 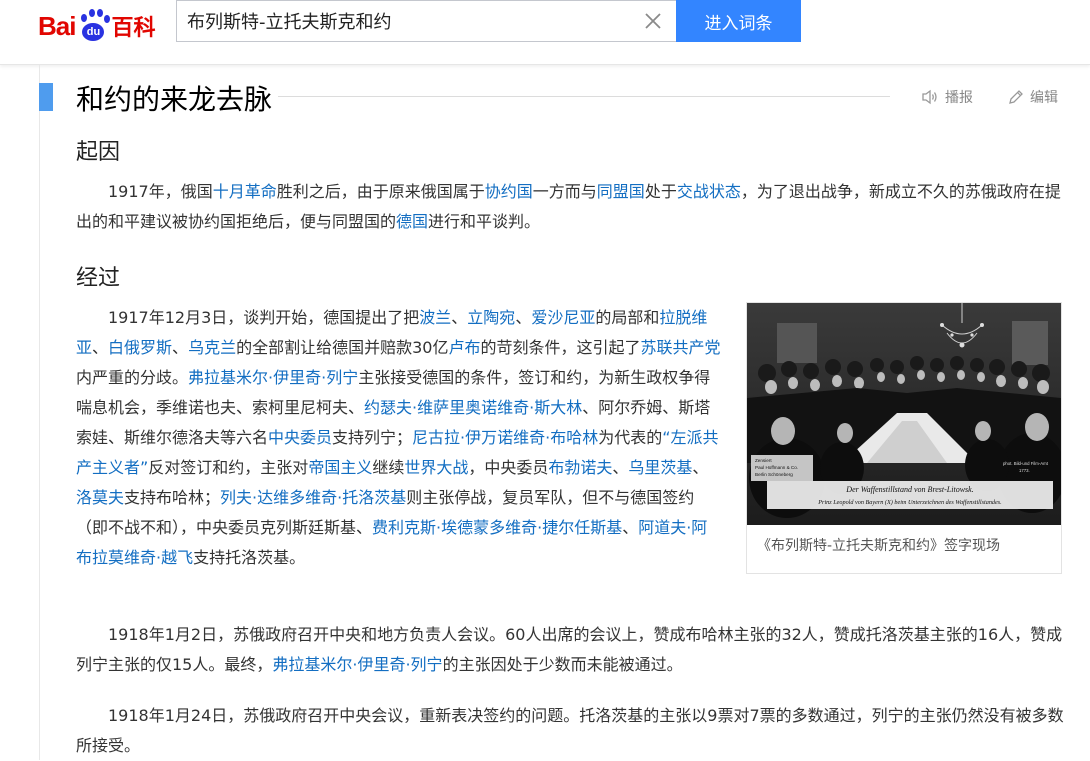 What do you see at coordinates (738, 21) in the screenshot?
I see `enter-entry-button: 进入词条` at bounding box center [738, 21].